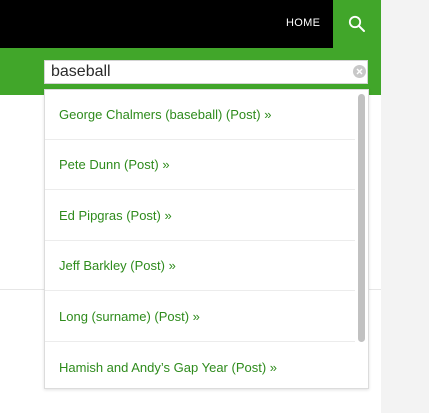 This screenshot has height=413, width=429. Describe the element at coordinates (361, 218) in the screenshot. I see `scrollbar-thumb` at that location.